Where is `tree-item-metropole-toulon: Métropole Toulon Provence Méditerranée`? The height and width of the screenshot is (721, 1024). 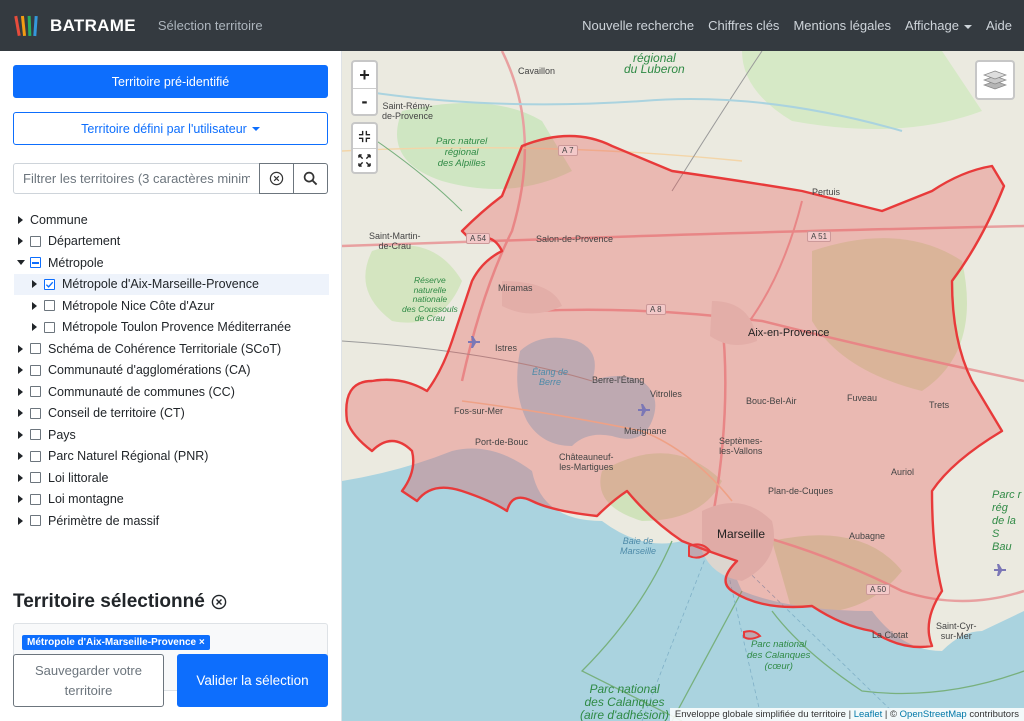
tree-item-metropole-toulon: Métropole Toulon Provence Méditerranée is located at coordinates (171, 328).